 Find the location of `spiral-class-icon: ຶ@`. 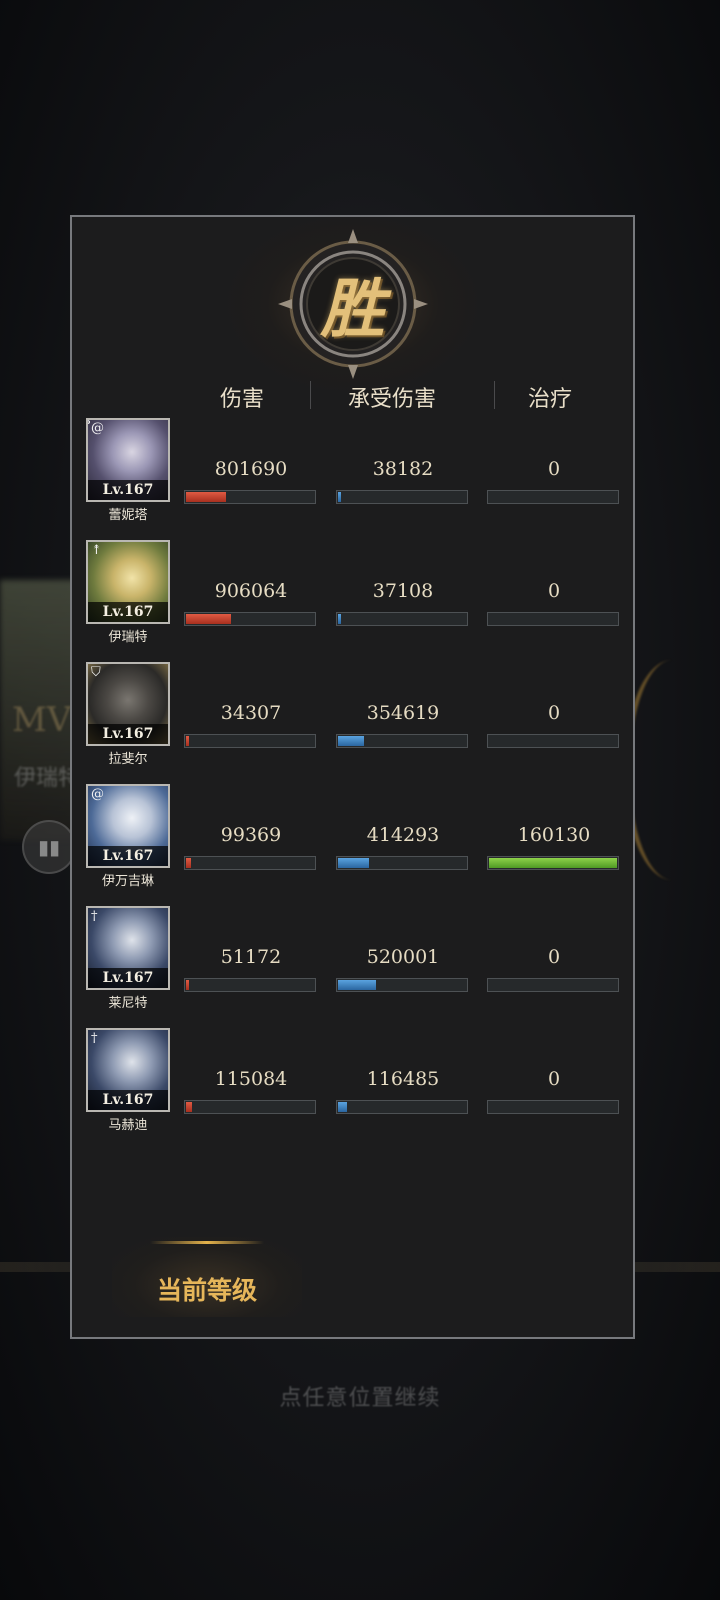

spiral-class-icon: ຶ@ is located at coordinates (97, 428).